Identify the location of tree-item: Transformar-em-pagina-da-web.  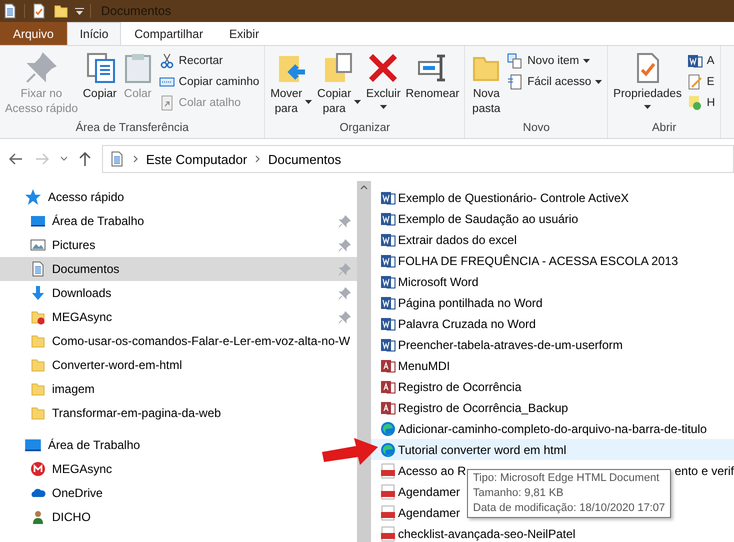
(136, 413).